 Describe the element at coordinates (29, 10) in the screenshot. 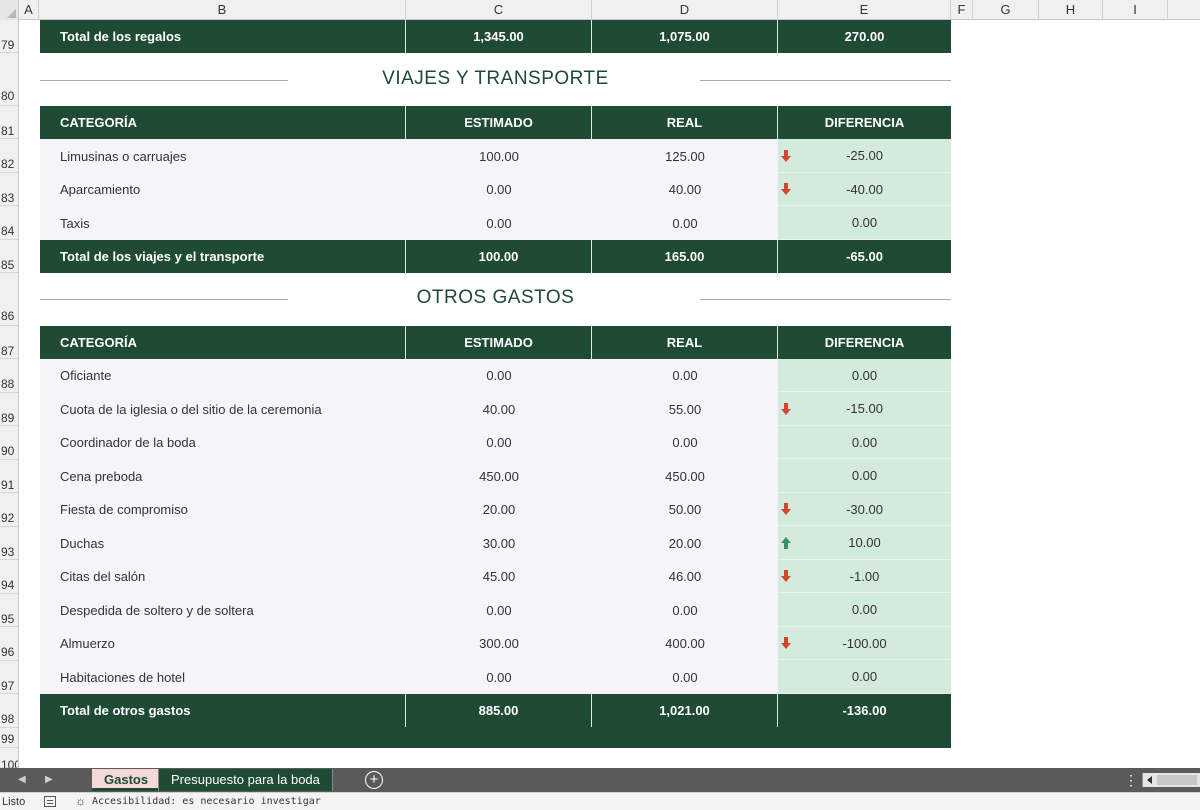

I see `column-header-a: A` at that location.